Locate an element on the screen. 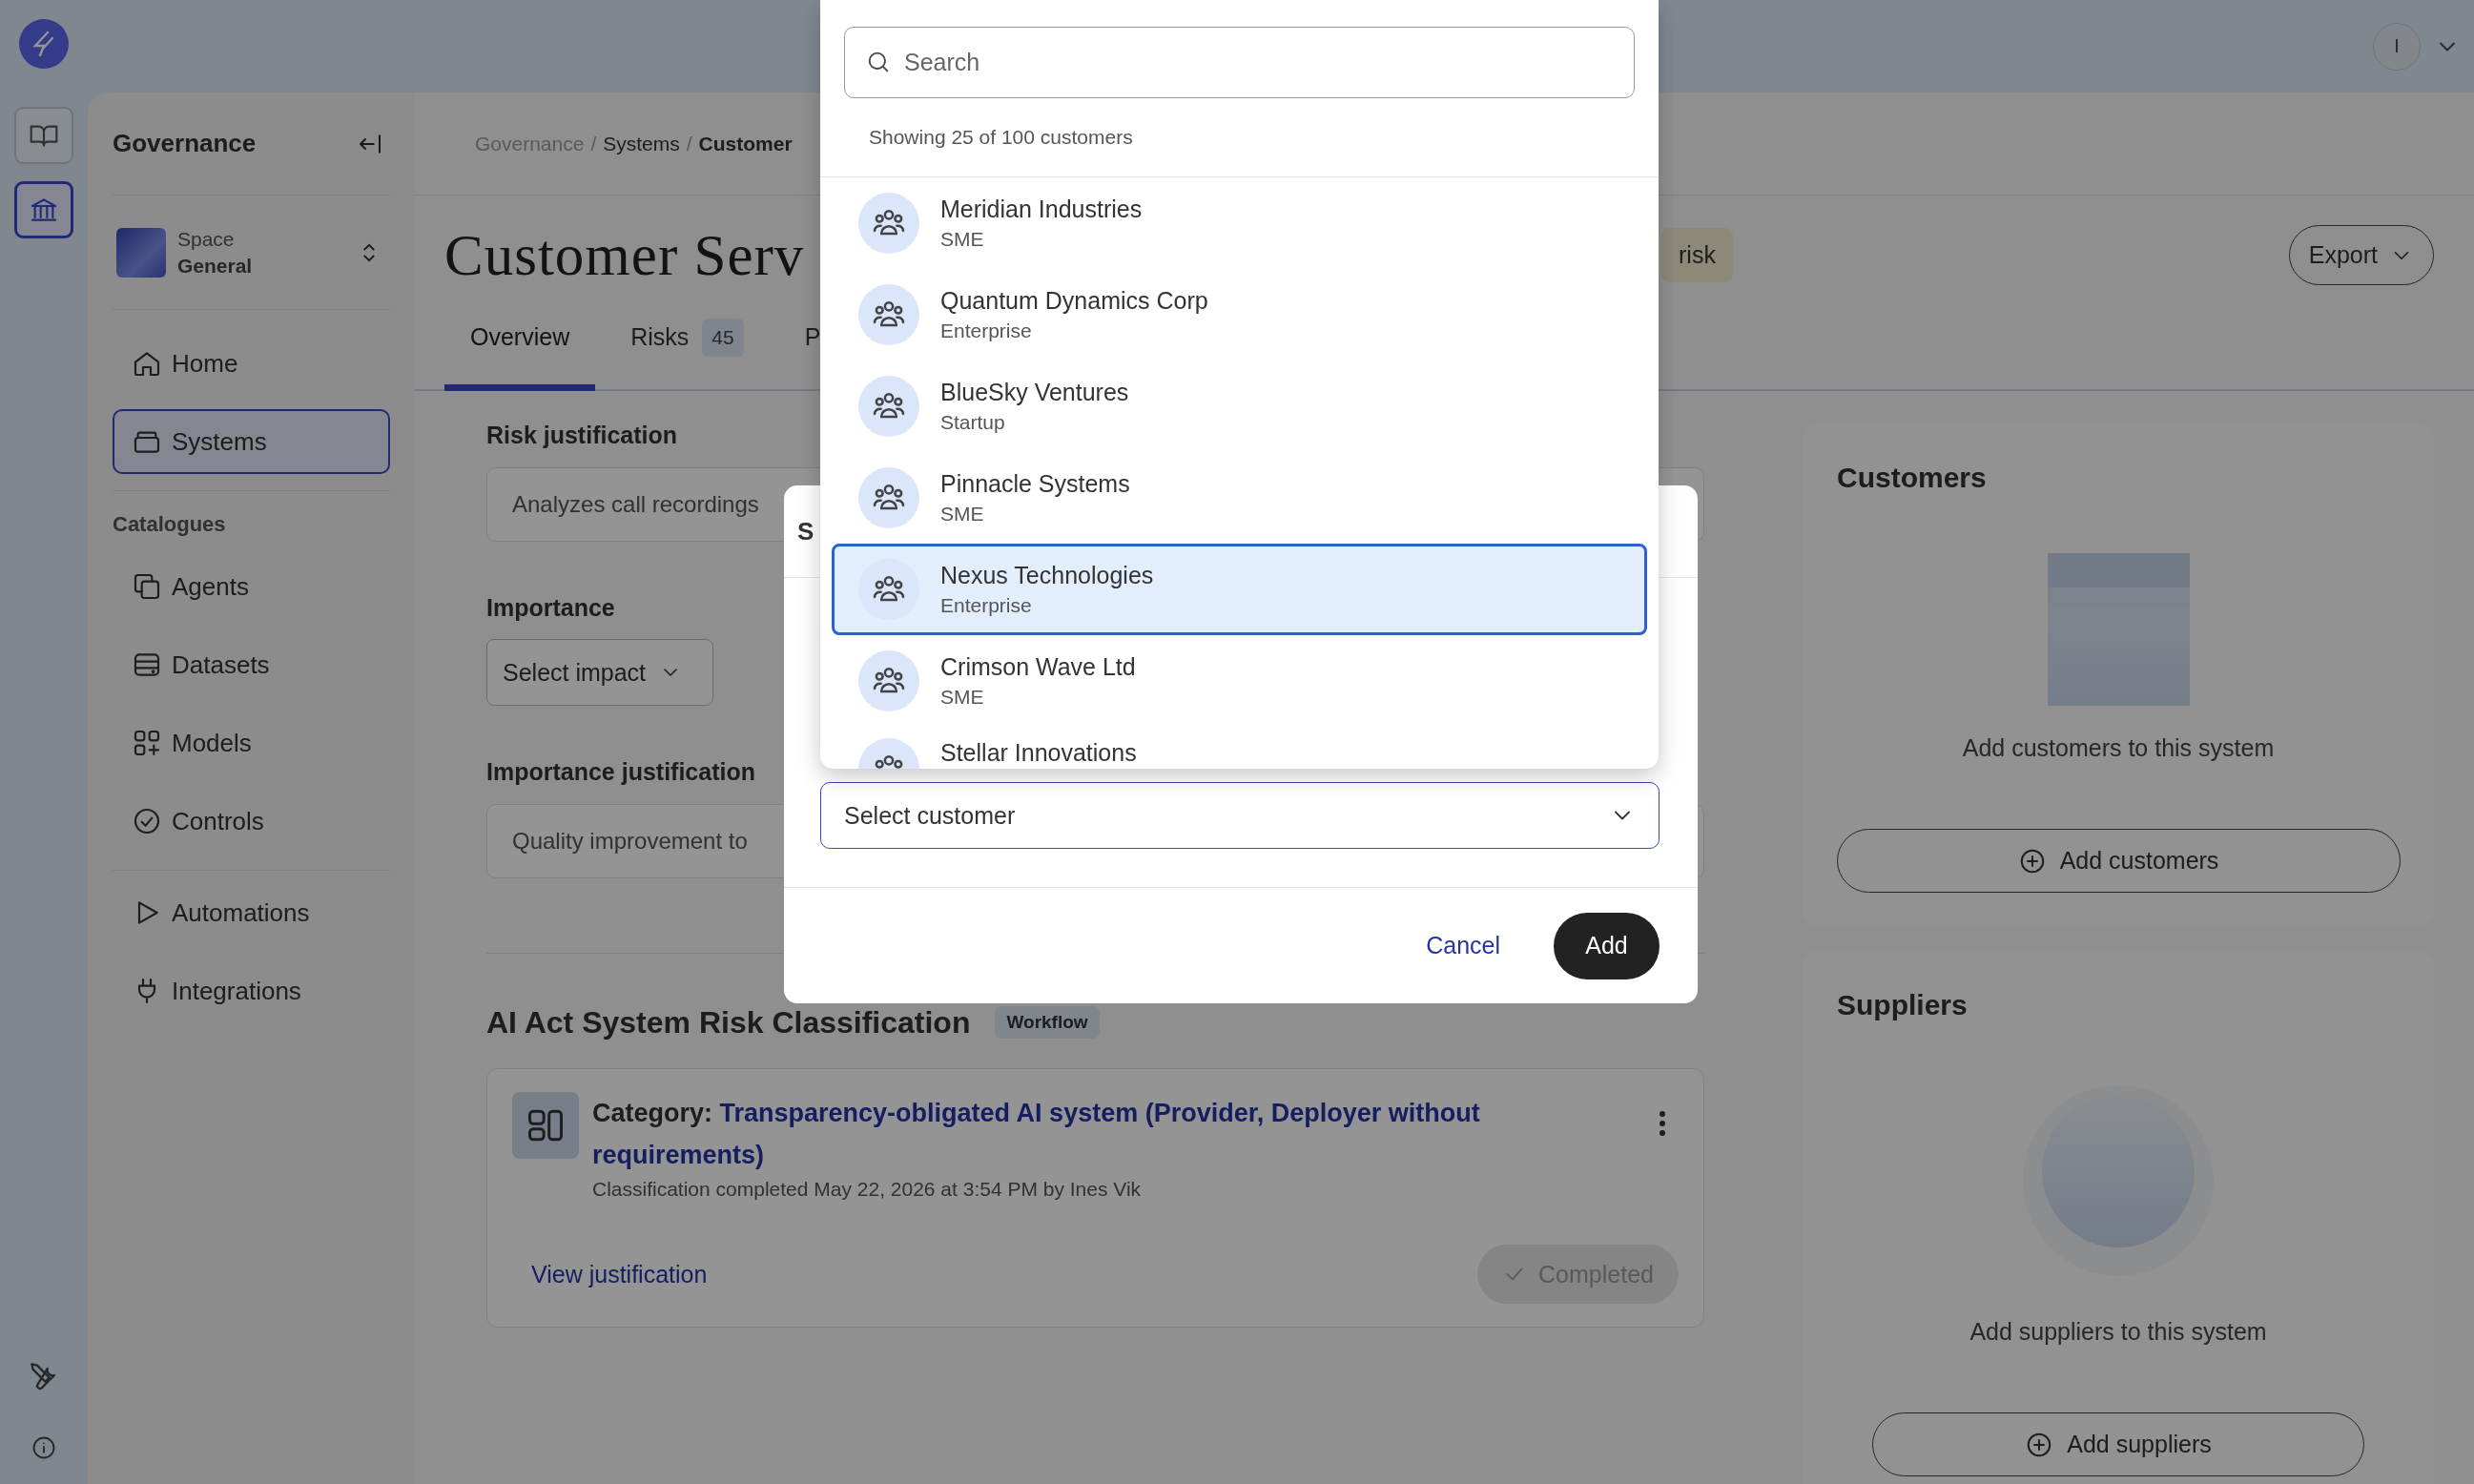 The height and width of the screenshot is (1484, 2474). grid-icon is located at coordinates (147, 743).